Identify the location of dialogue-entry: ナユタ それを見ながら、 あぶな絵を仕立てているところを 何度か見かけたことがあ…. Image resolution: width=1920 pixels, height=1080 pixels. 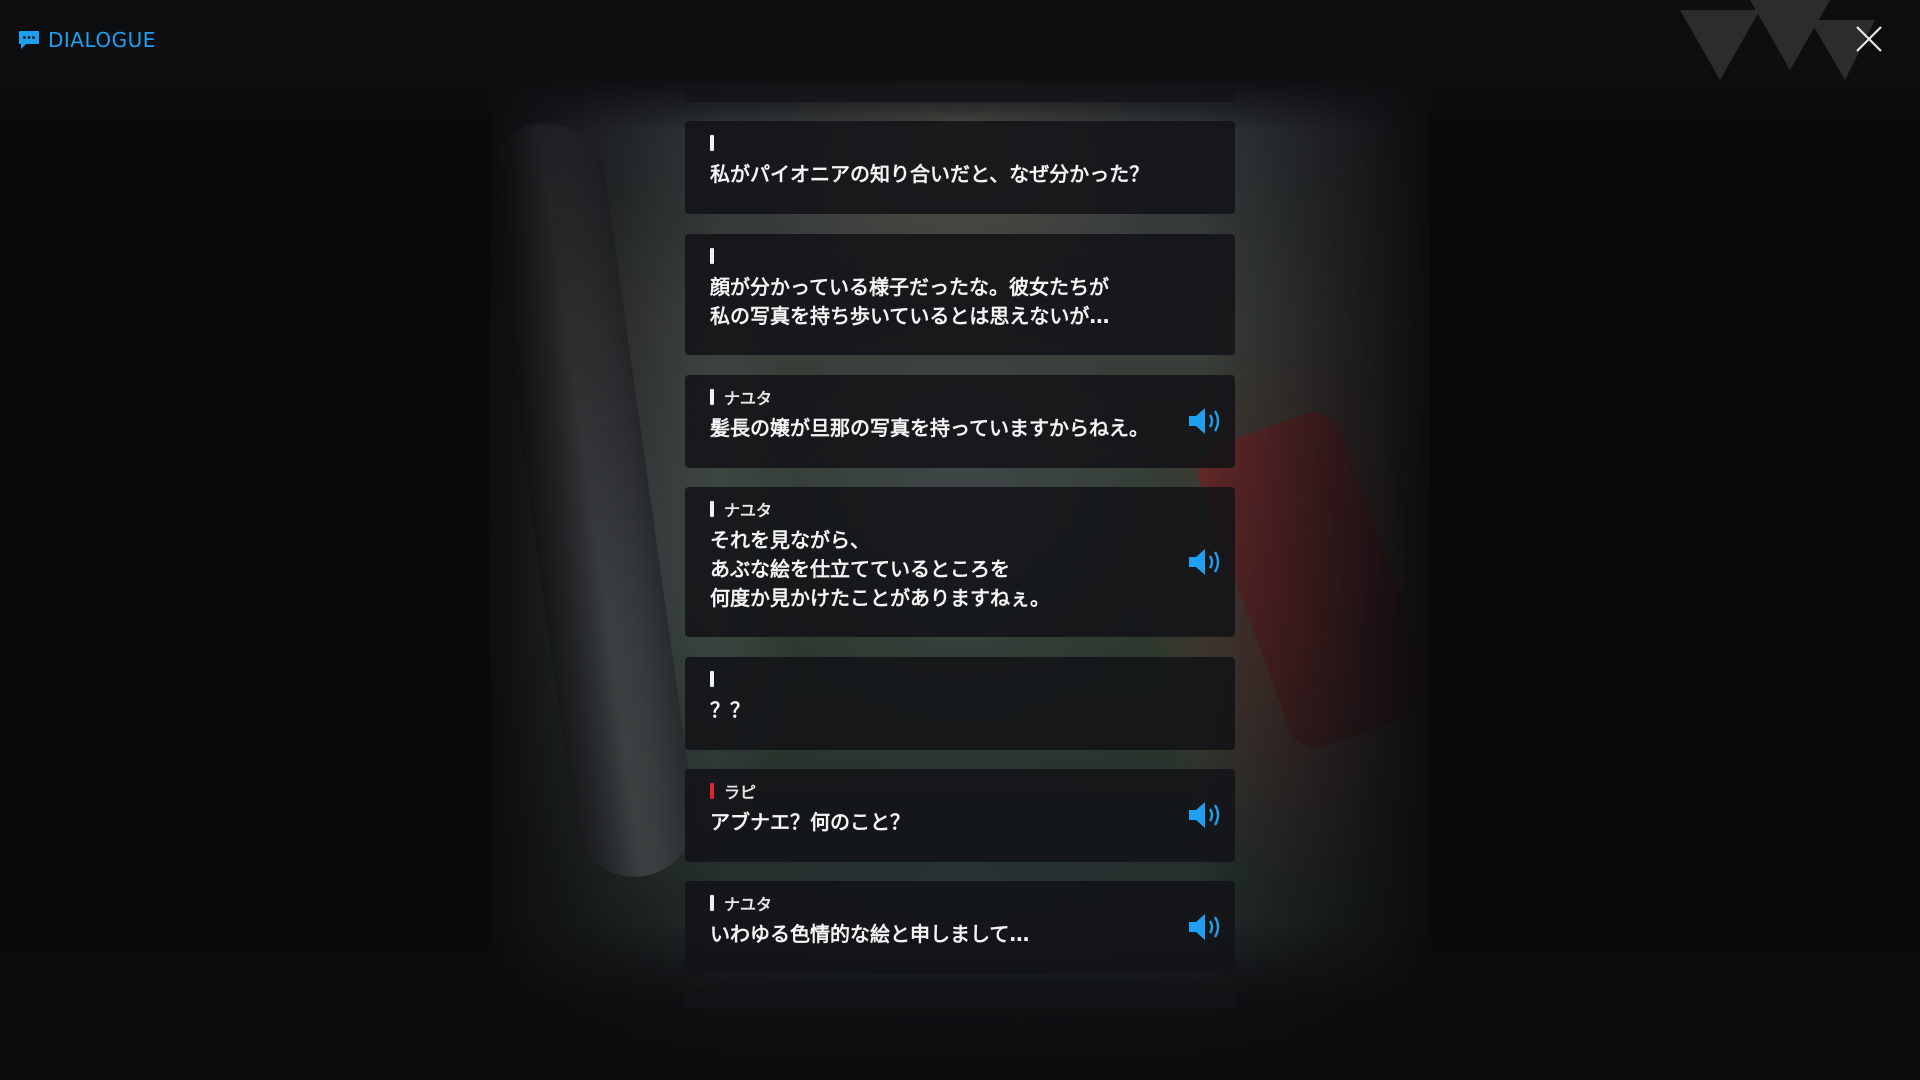
(960, 562).